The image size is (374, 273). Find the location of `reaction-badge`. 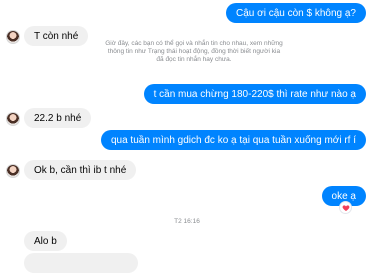

reaction-badge is located at coordinates (345, 207).